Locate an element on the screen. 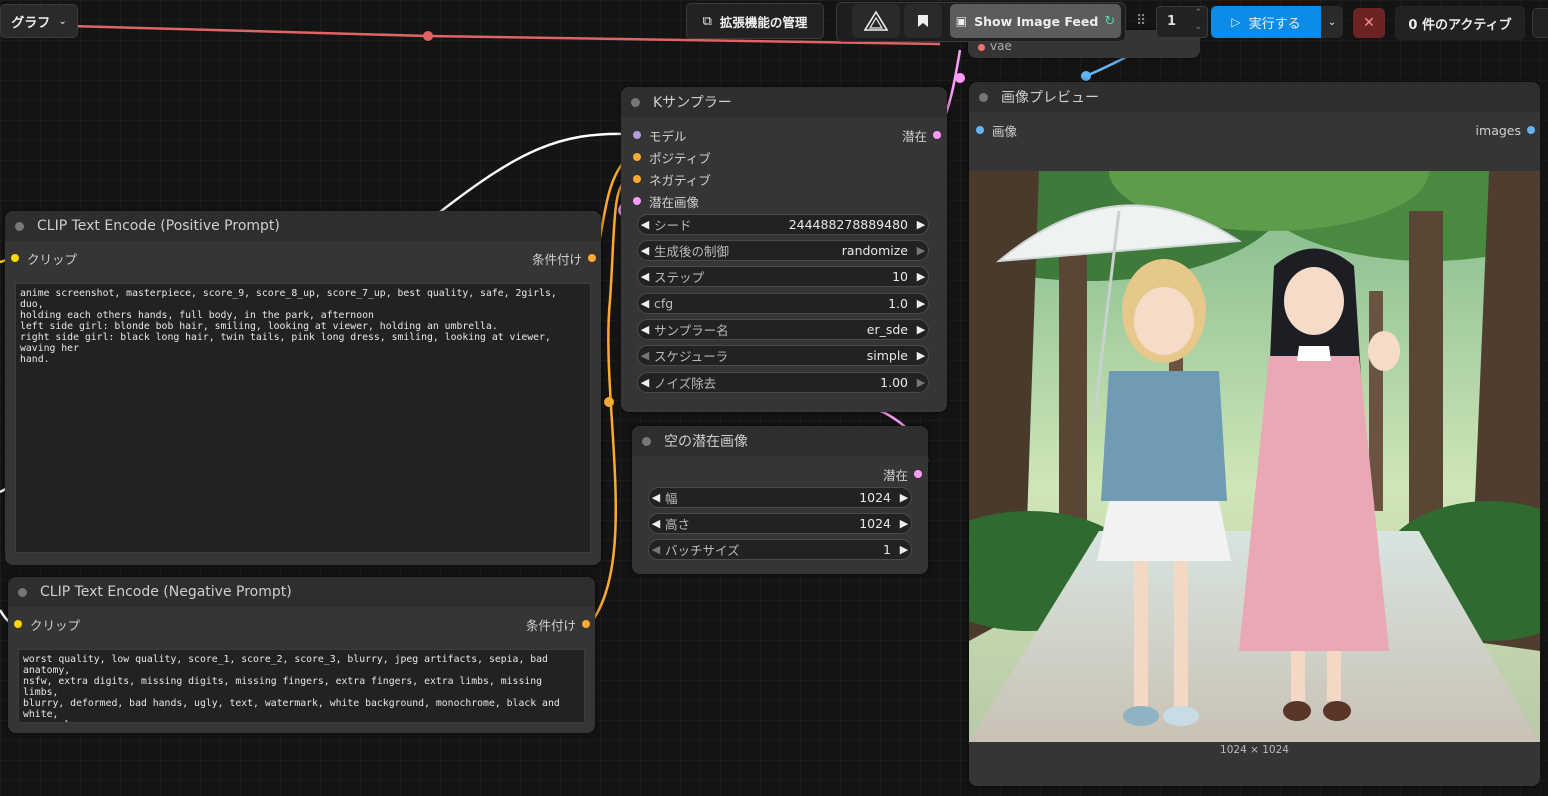  bookmark-icon is located at coordinates (923, 21).